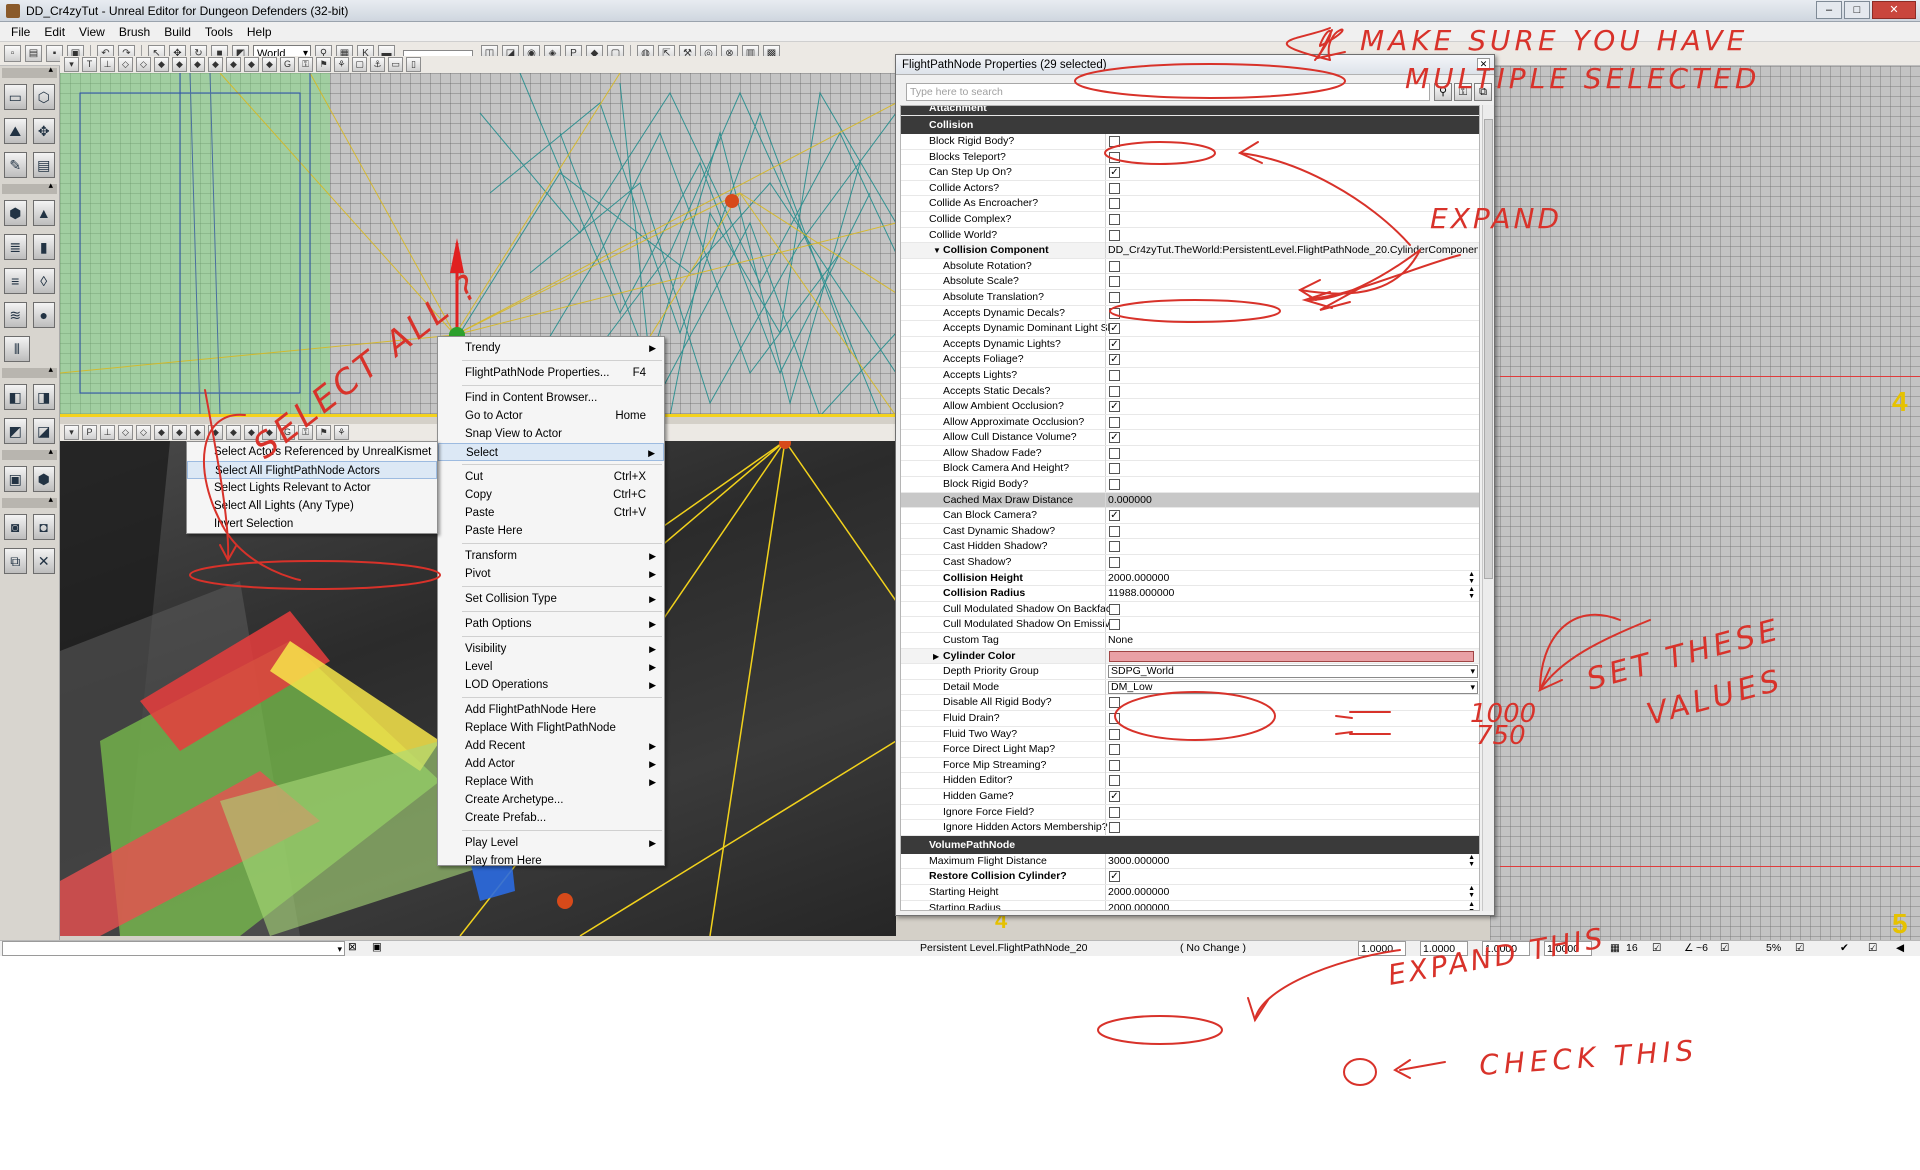 Image resolution: width=1920 pixels, height=1170 pixels. I want to click on cinematic-icon-2: ⚘, so click(341, 432).